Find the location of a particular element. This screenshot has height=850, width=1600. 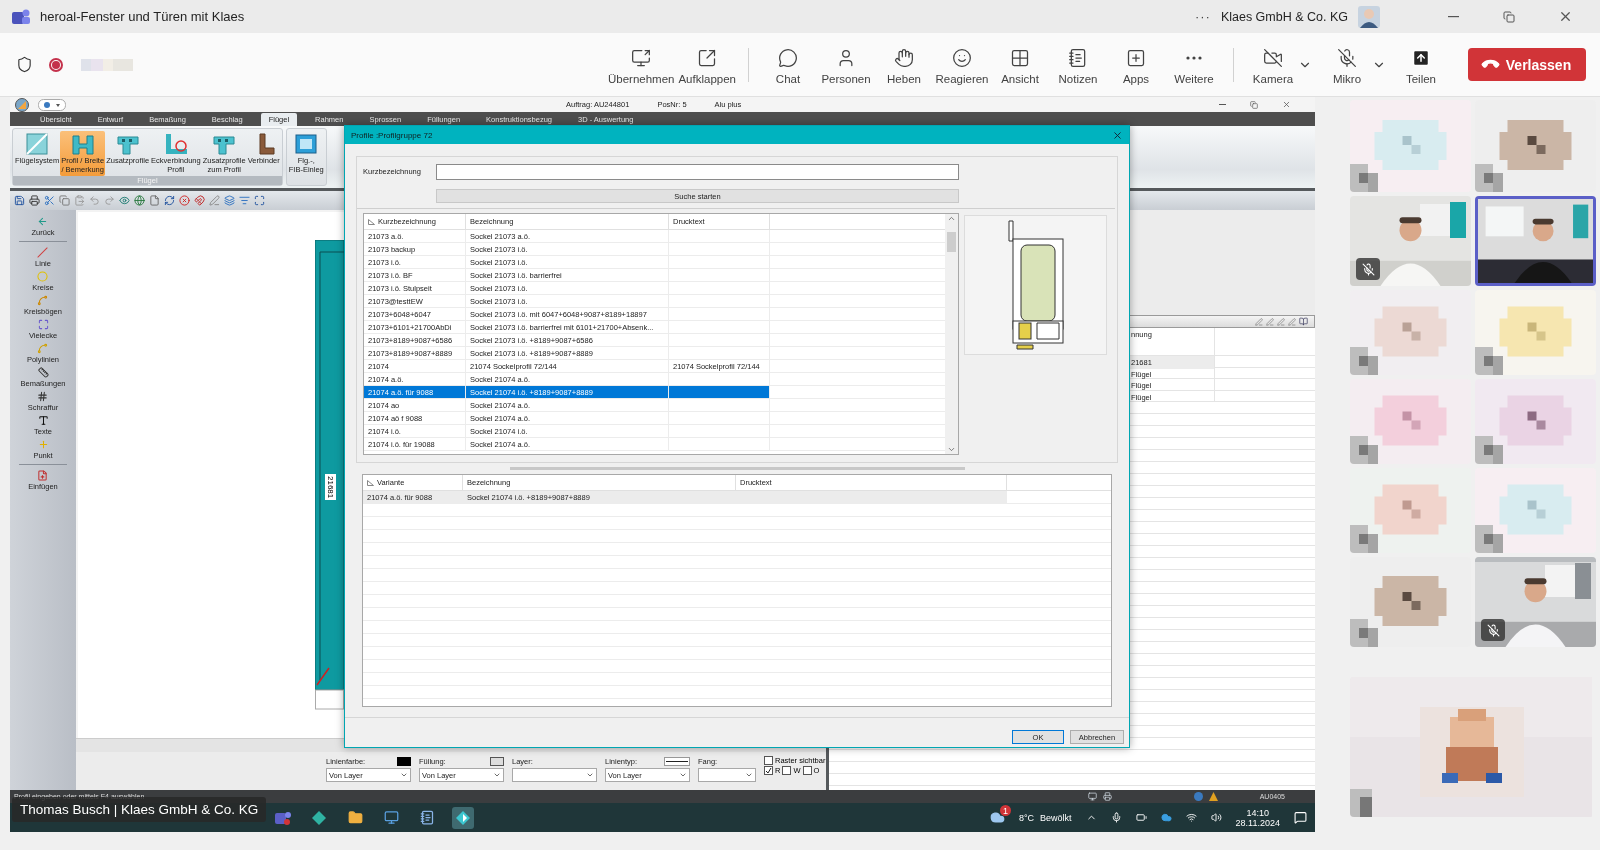

circle-icon is located at coordinates (43, 276).